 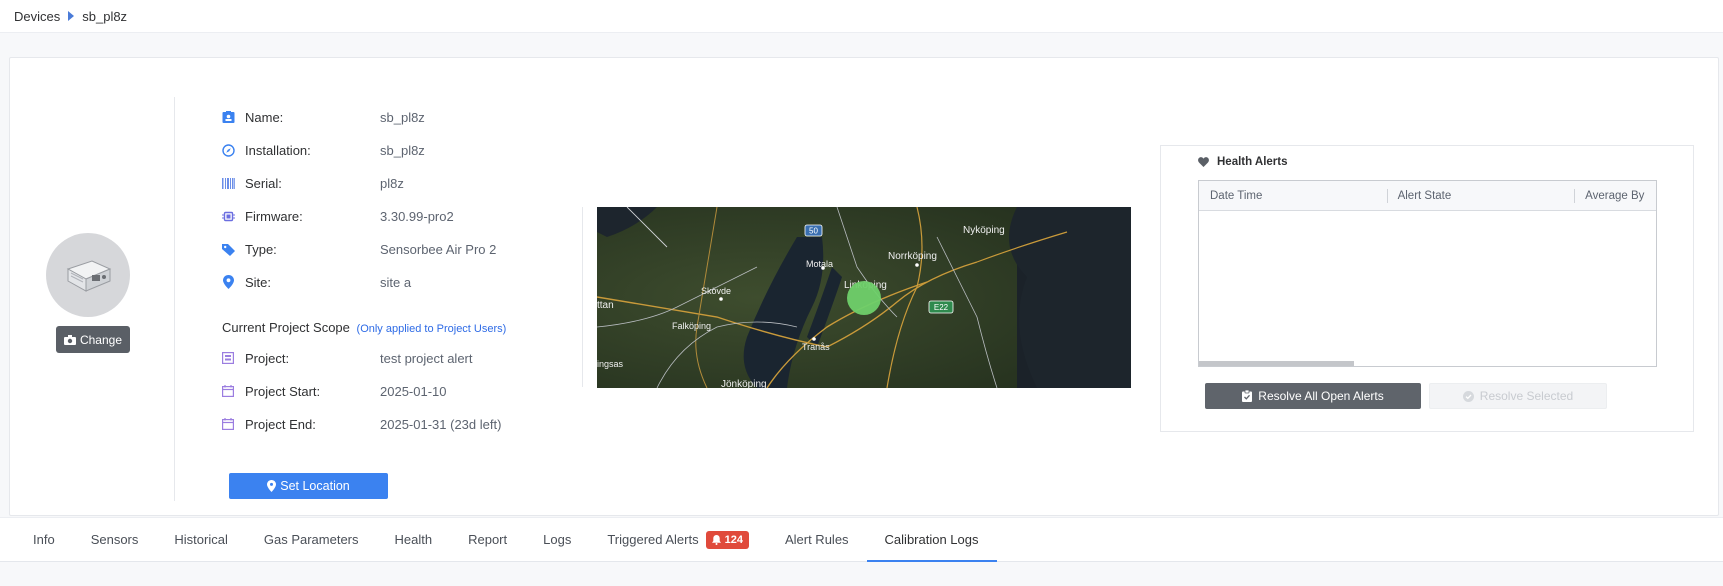 What do you see at coordinates (228, 358) in the screenshot?
I see `project-icon` at bounding box center [228, 358].